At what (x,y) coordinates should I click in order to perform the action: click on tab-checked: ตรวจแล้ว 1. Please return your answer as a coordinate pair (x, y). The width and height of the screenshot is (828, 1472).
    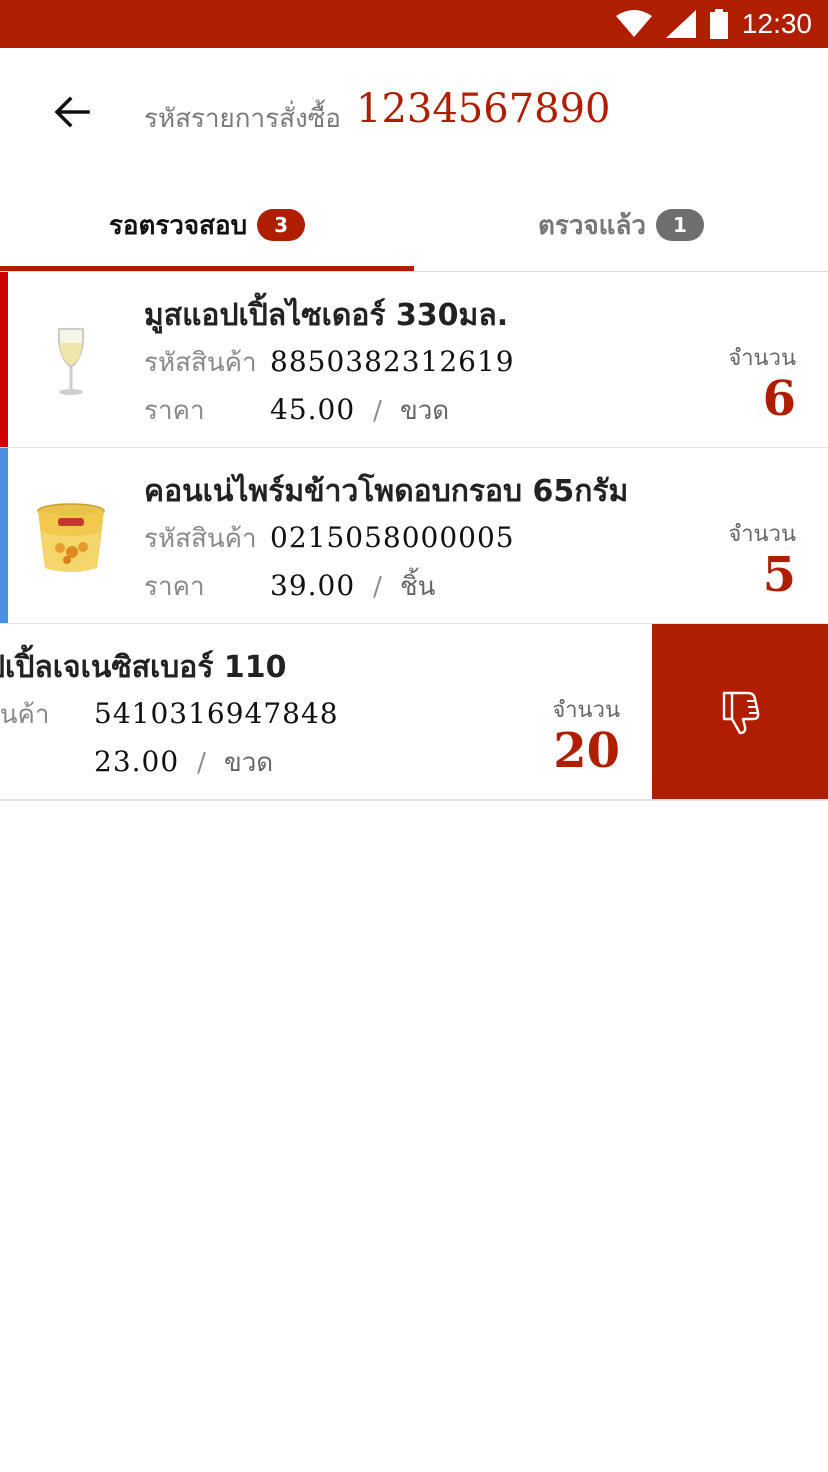
    Looking at the image, I should click on (621, 225).